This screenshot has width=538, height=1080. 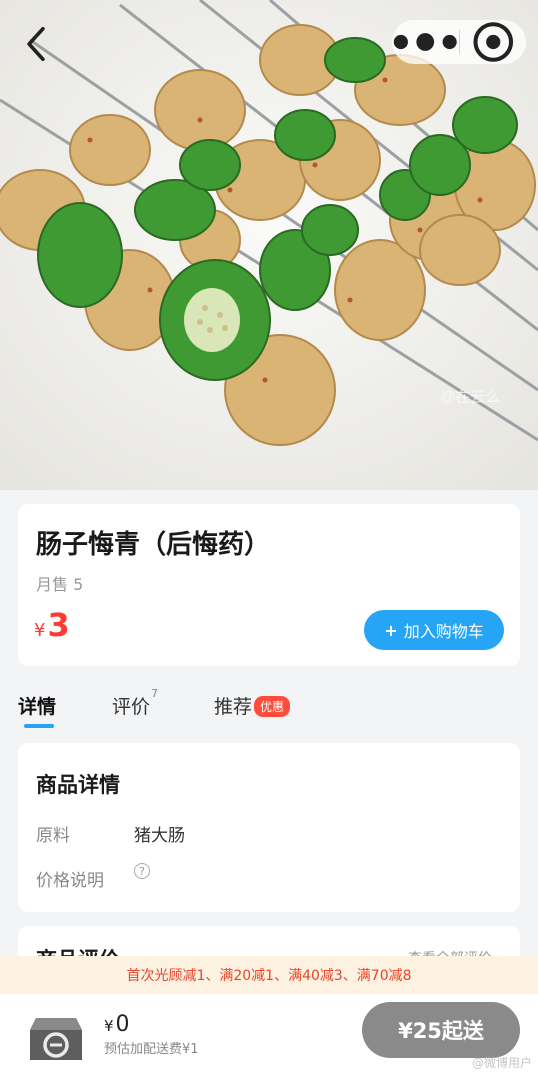 I want to click on promo-text: 首次光顾减1、满20减1、满40减3、满70减8, so click(x=269, y=976).